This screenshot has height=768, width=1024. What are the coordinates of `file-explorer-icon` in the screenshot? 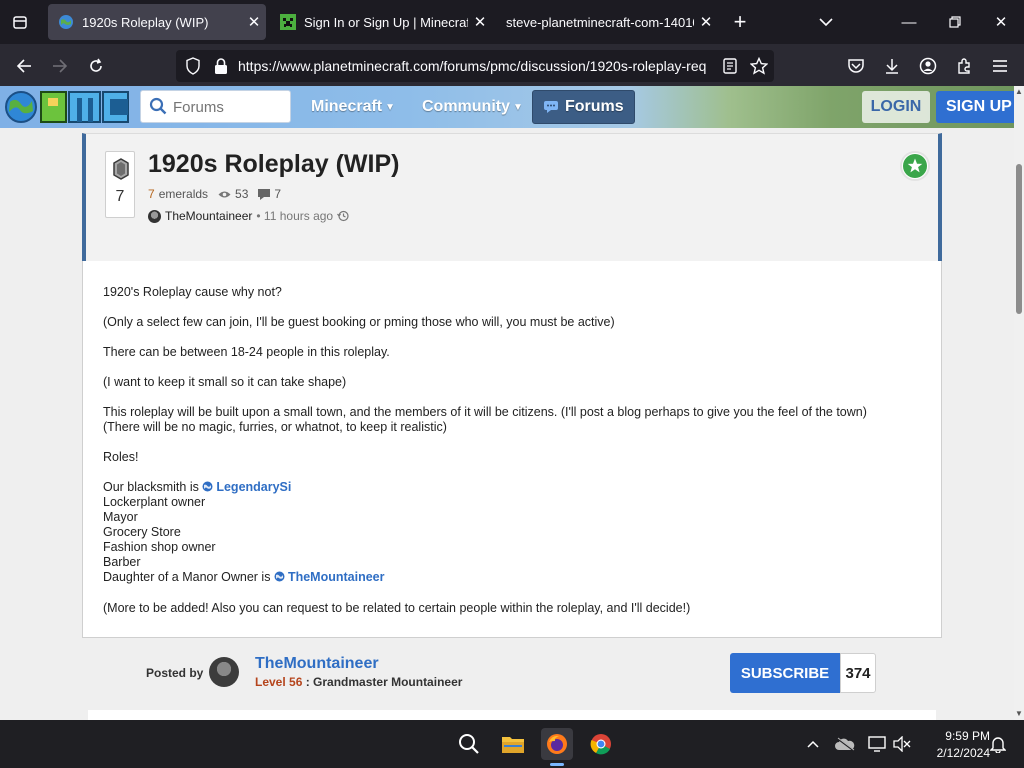 It's located at (513, 744).